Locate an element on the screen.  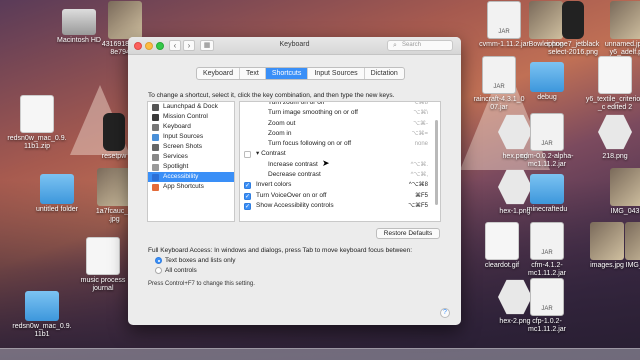
shortcut-name: Invert colors is located at coordinates (274, 185).